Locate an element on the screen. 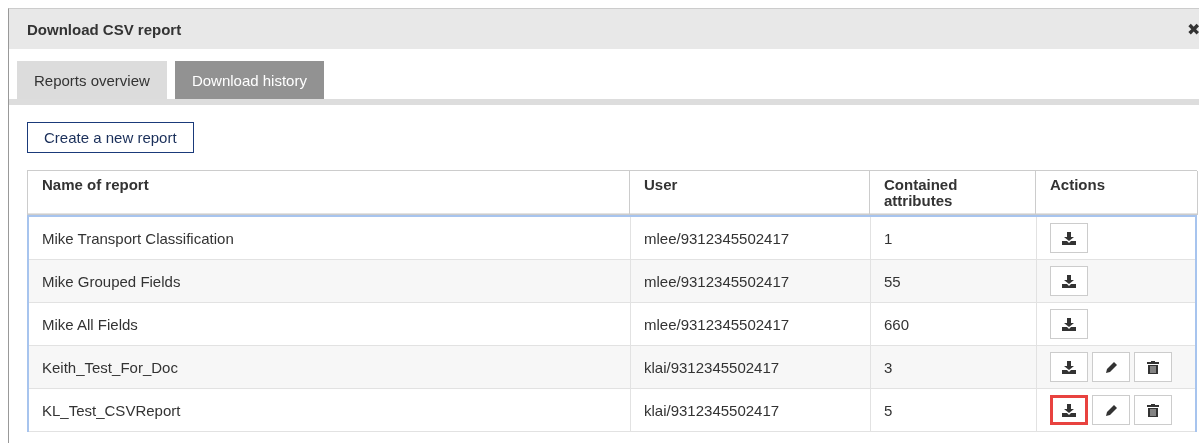 This screenshot has height=443, width=1199. table-cell: Mike Grouped Fields is located at coordinates (330, 281).